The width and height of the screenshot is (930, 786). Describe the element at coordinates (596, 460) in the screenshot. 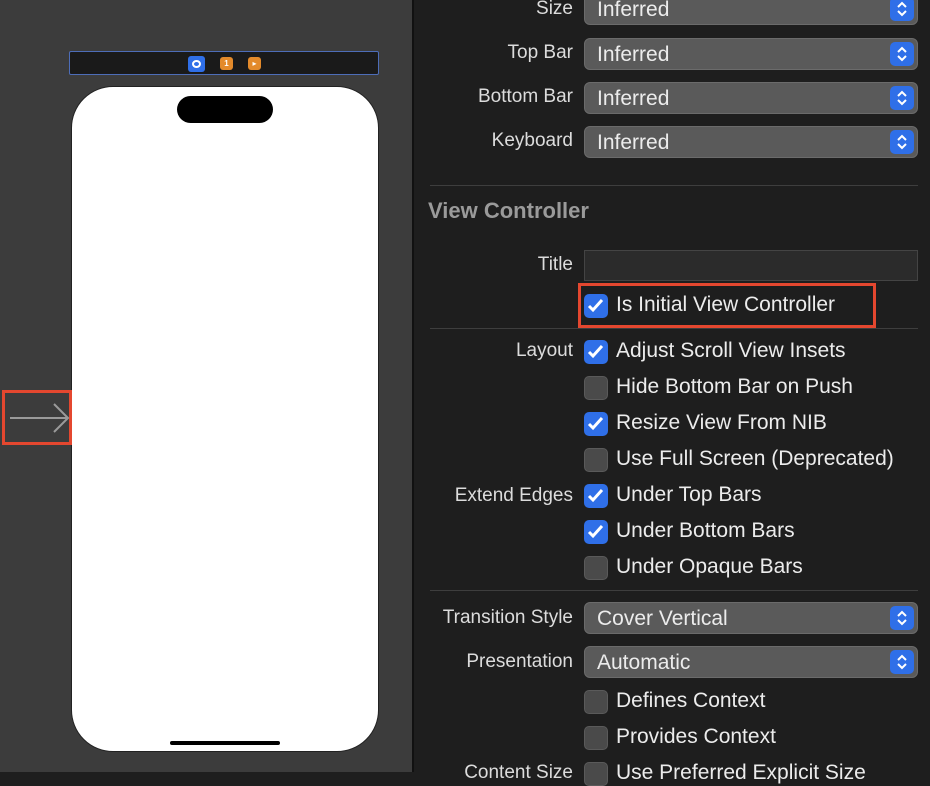

I see `full-screen-checkbox` at that location.